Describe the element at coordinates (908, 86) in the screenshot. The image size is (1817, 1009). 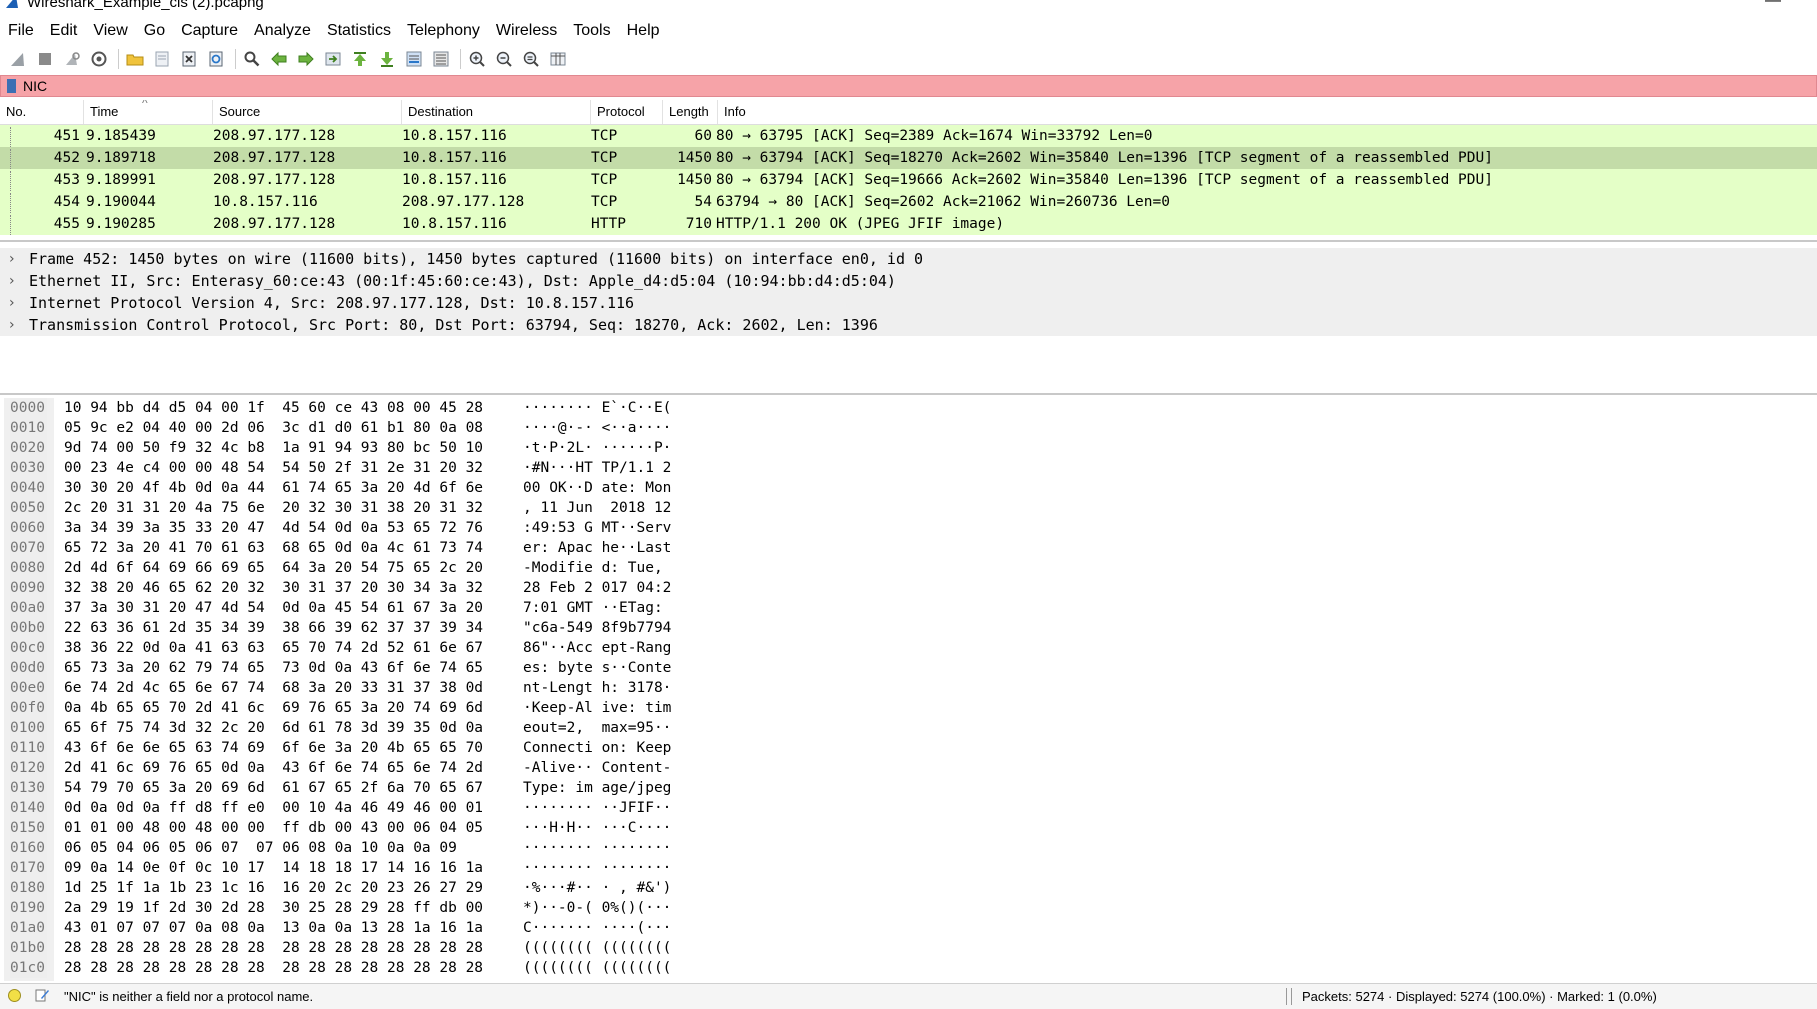
I see `display-filter-input` at that location.